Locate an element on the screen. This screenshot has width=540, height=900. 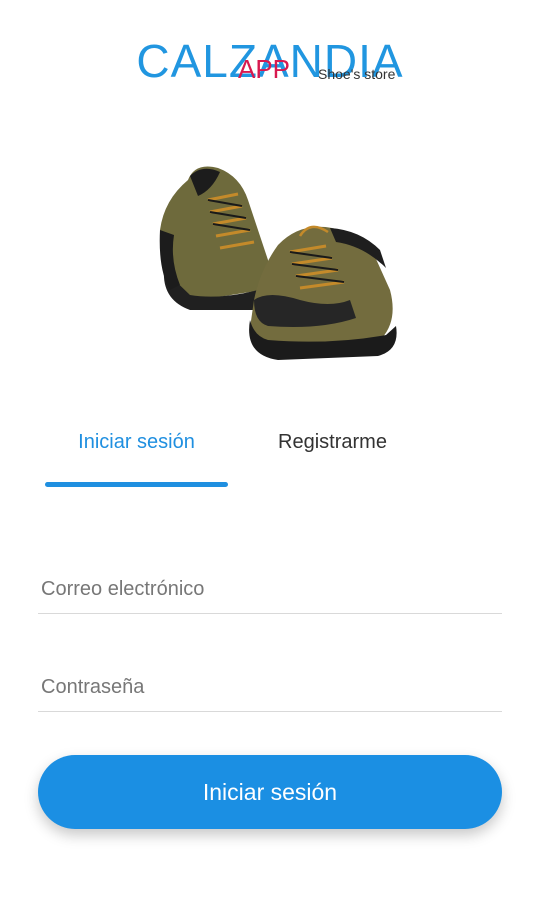
hiking-shoes-image is located at coordinates (280, 260).